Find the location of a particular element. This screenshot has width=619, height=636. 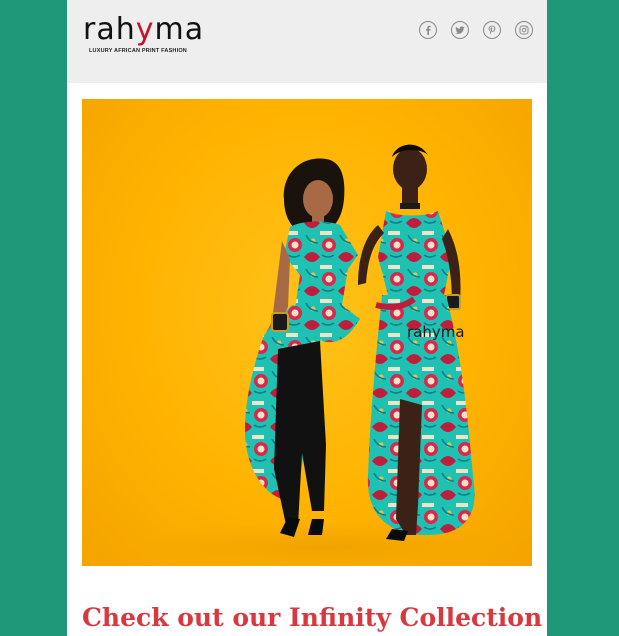

model-left is located at coordinates (302, 347).